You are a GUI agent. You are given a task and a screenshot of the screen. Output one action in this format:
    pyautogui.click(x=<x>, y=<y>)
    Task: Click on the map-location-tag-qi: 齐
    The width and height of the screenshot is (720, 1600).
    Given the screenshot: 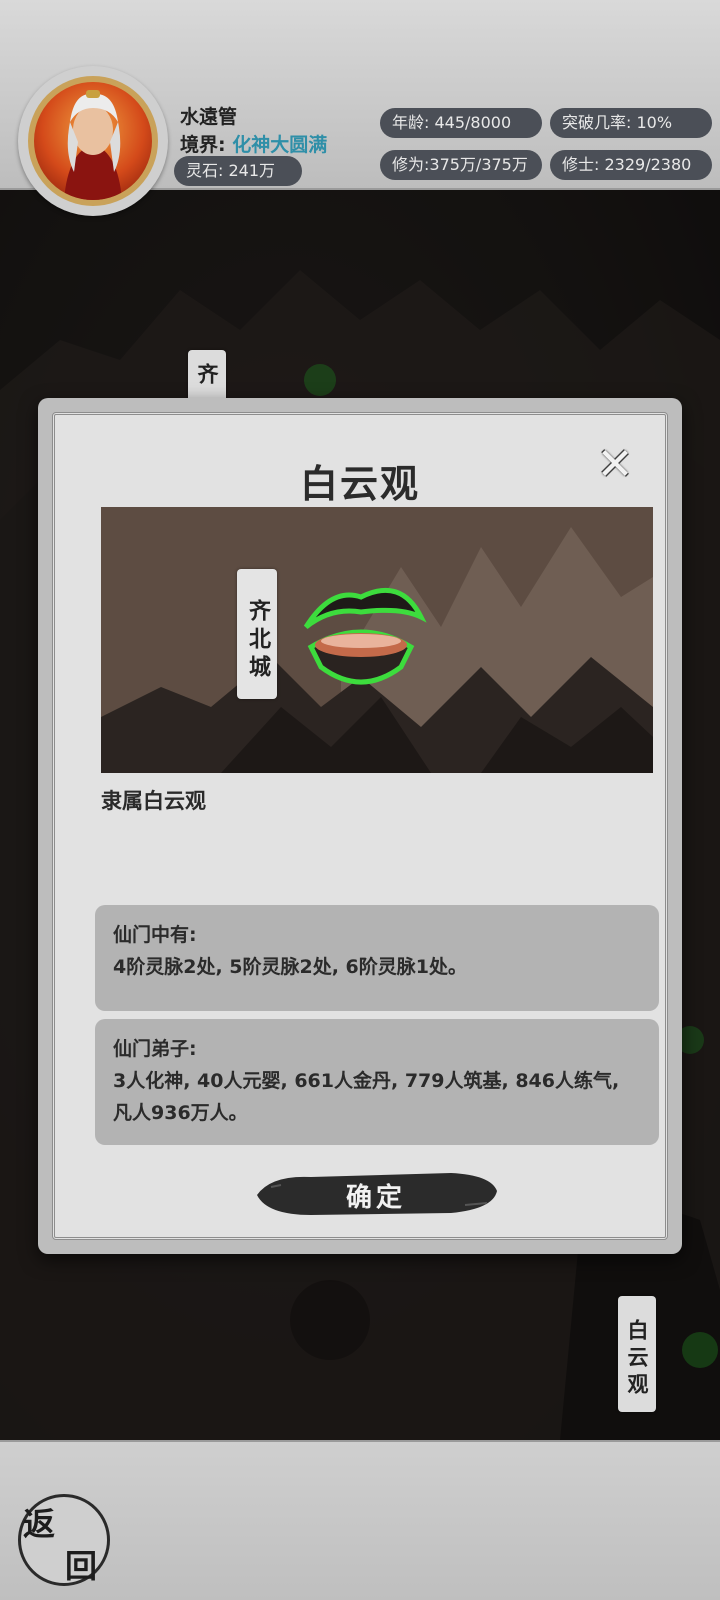 What is the action you would take?
    pyautogui.click(x=207, y=376)
    